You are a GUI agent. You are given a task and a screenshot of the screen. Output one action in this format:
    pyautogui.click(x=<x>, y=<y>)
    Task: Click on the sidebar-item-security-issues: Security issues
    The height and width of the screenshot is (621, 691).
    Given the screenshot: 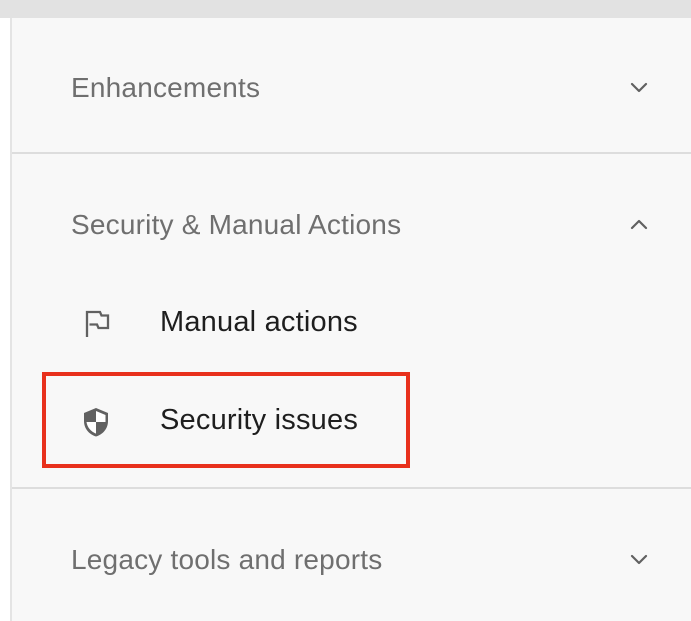 What is the action you would take?
    pyautogui.click(x=351, y=422)
    